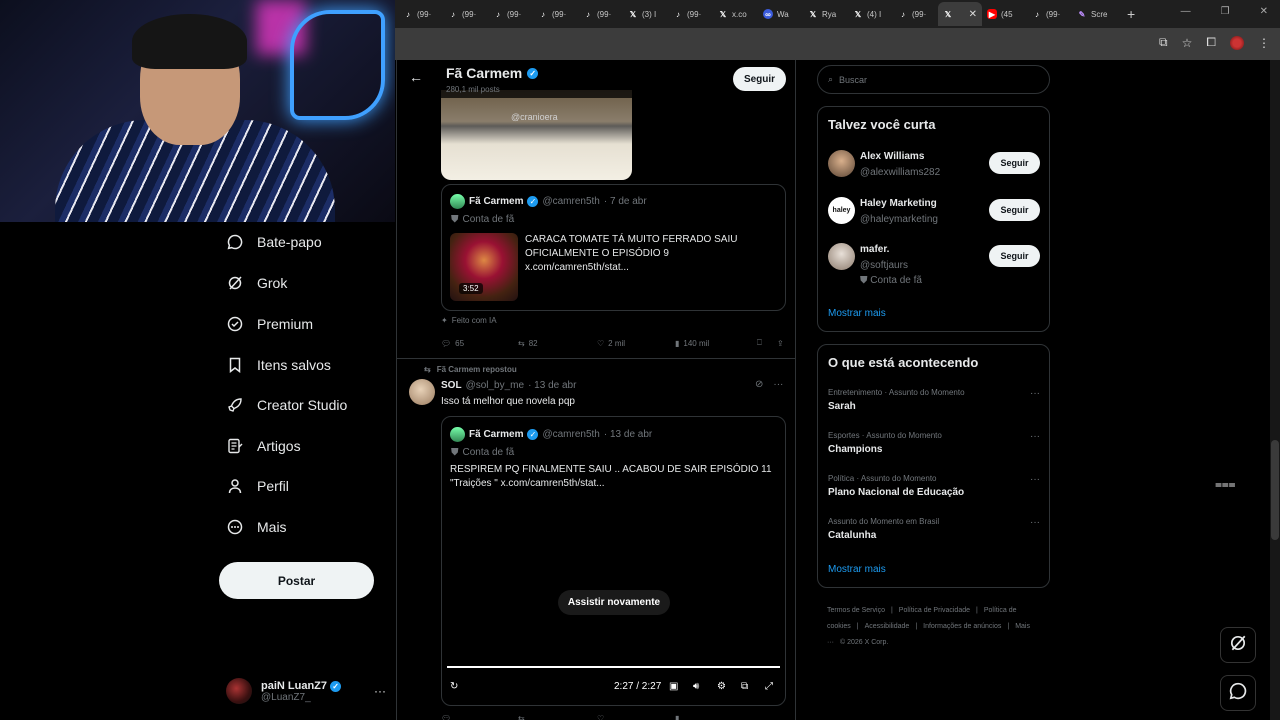  Describe the element at coordinates (1211, 42) in the screenshot. I see `extensions-icon: ⧠` at that location.